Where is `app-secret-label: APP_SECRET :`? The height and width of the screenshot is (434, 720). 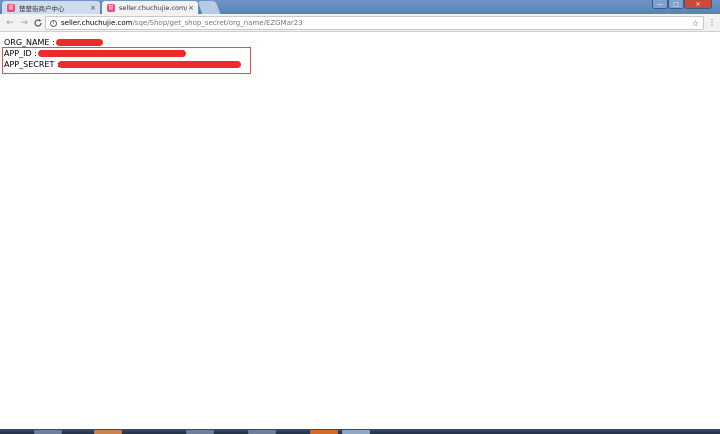
app-secret-label: APP_SECRET : is located at coordinates (32, 64).